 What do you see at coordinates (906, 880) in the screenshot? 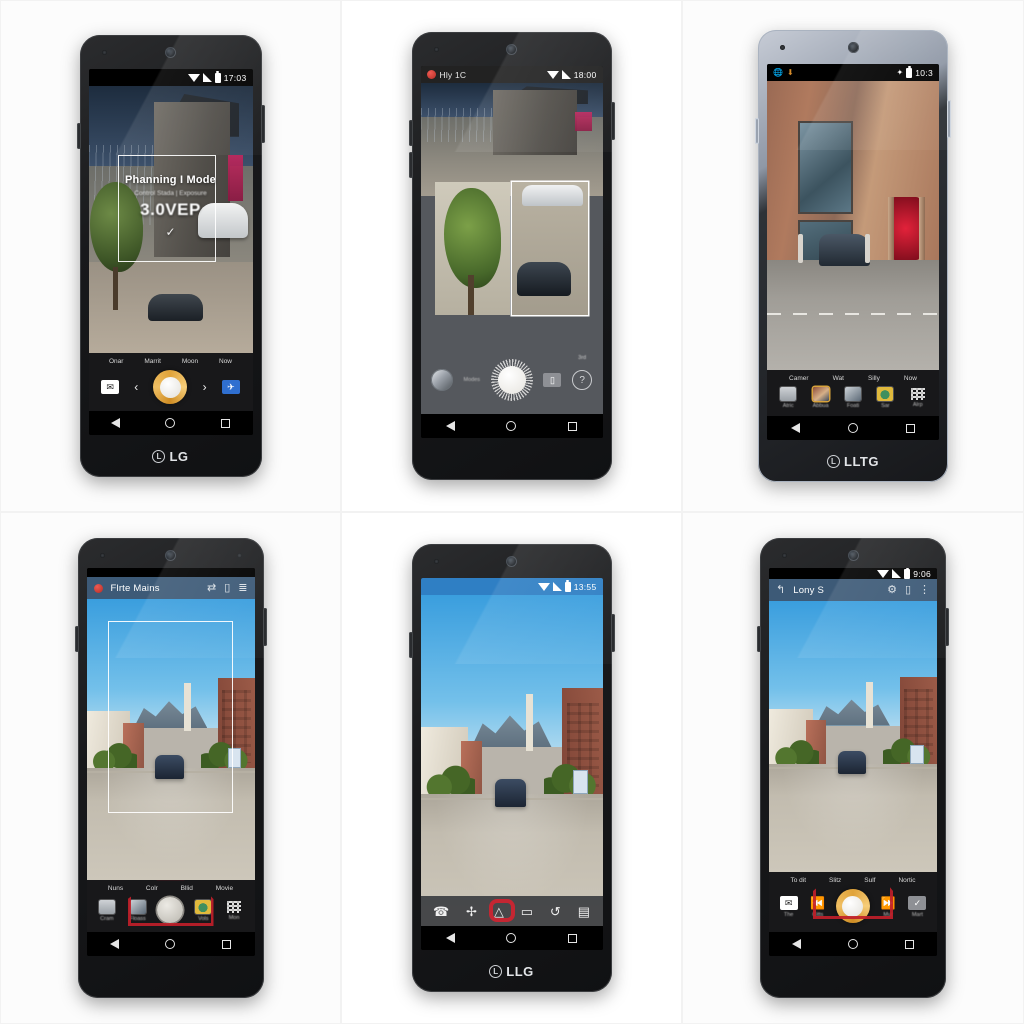
I see `mode-item: Nortic` at bounding box center [906, 880].